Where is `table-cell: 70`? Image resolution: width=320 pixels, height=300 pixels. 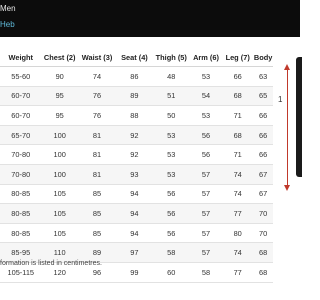 table-cell: 70 is located at coordinates (263, 233).